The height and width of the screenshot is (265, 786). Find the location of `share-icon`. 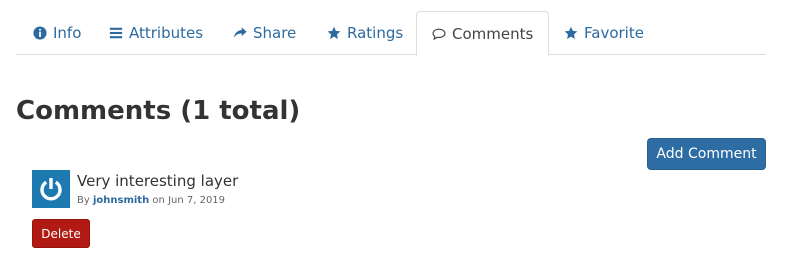

share-icon is located at coordinates (240, 33).